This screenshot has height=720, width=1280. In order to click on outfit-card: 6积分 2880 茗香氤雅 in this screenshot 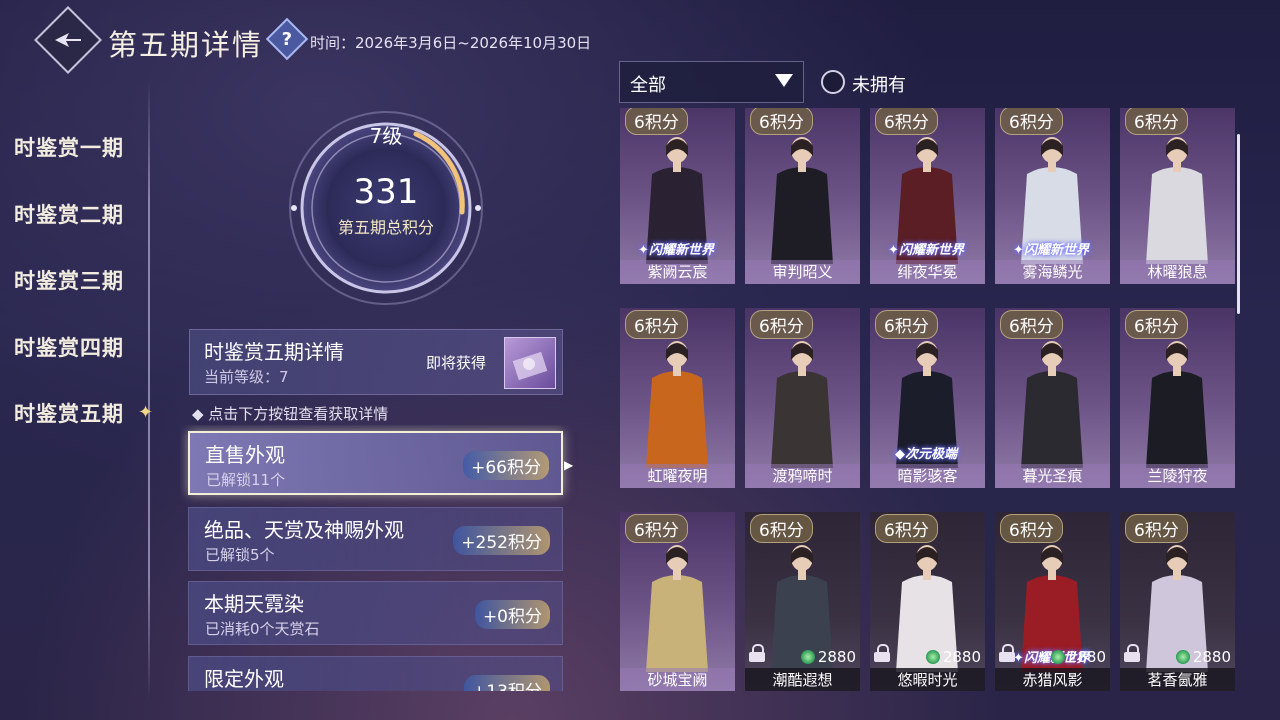, I will do `click(1177, 601)`.